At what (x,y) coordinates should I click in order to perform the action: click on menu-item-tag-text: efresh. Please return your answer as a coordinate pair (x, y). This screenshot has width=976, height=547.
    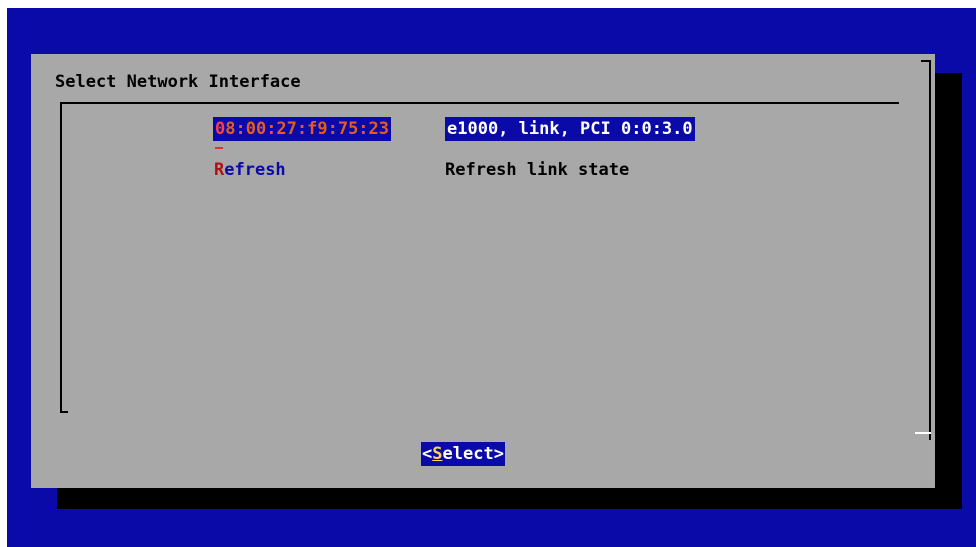
    Looking at the image, I should click on (255, 170).